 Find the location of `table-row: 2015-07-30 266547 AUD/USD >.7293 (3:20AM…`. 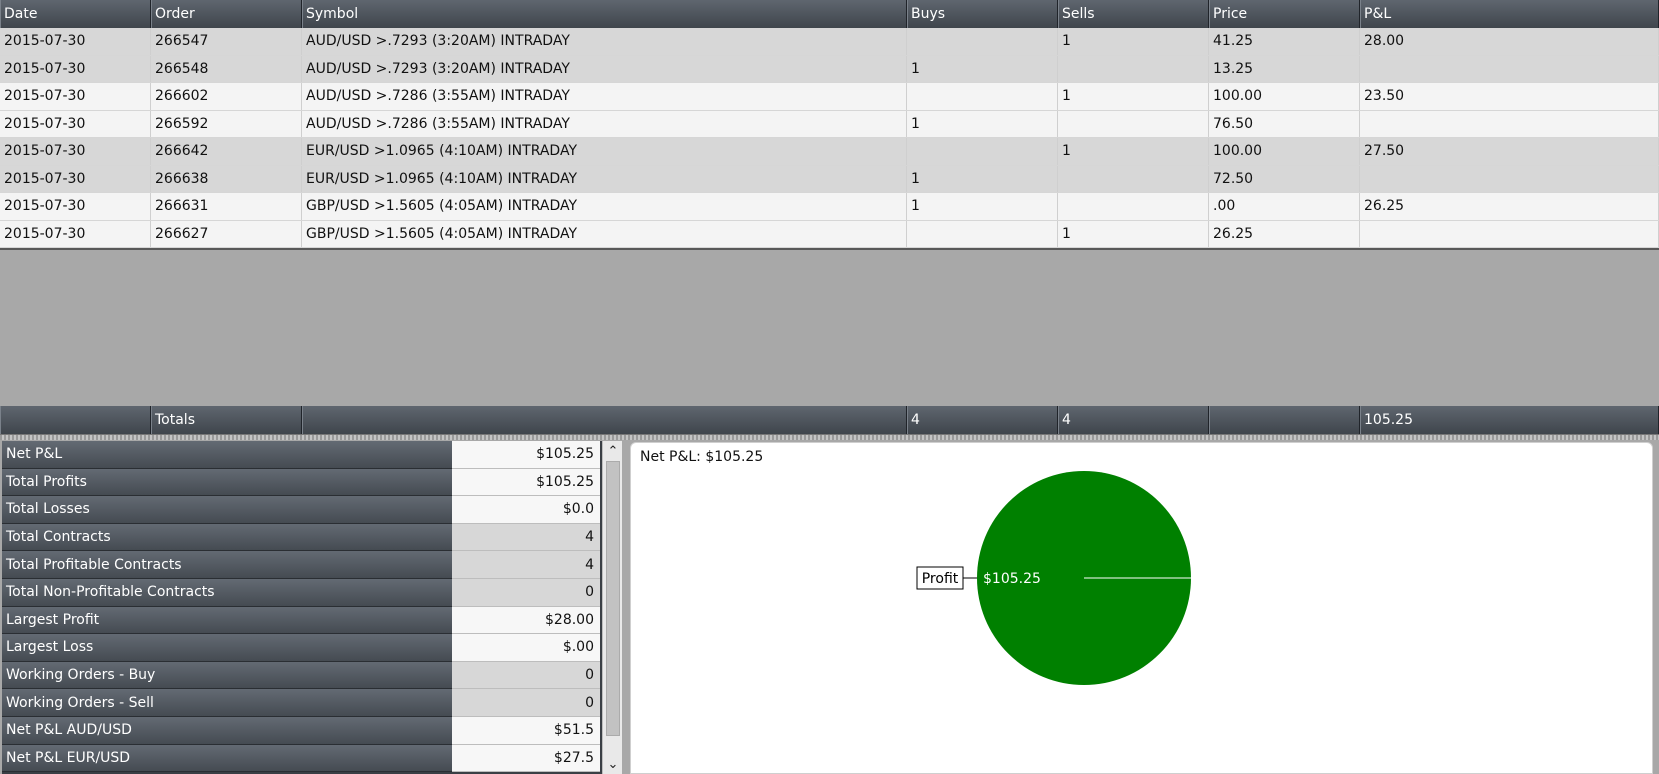

table-row: 2015-07-30 266547 AUD/USD >.7293 (3:20AM… is located at coordinates (829, 42).